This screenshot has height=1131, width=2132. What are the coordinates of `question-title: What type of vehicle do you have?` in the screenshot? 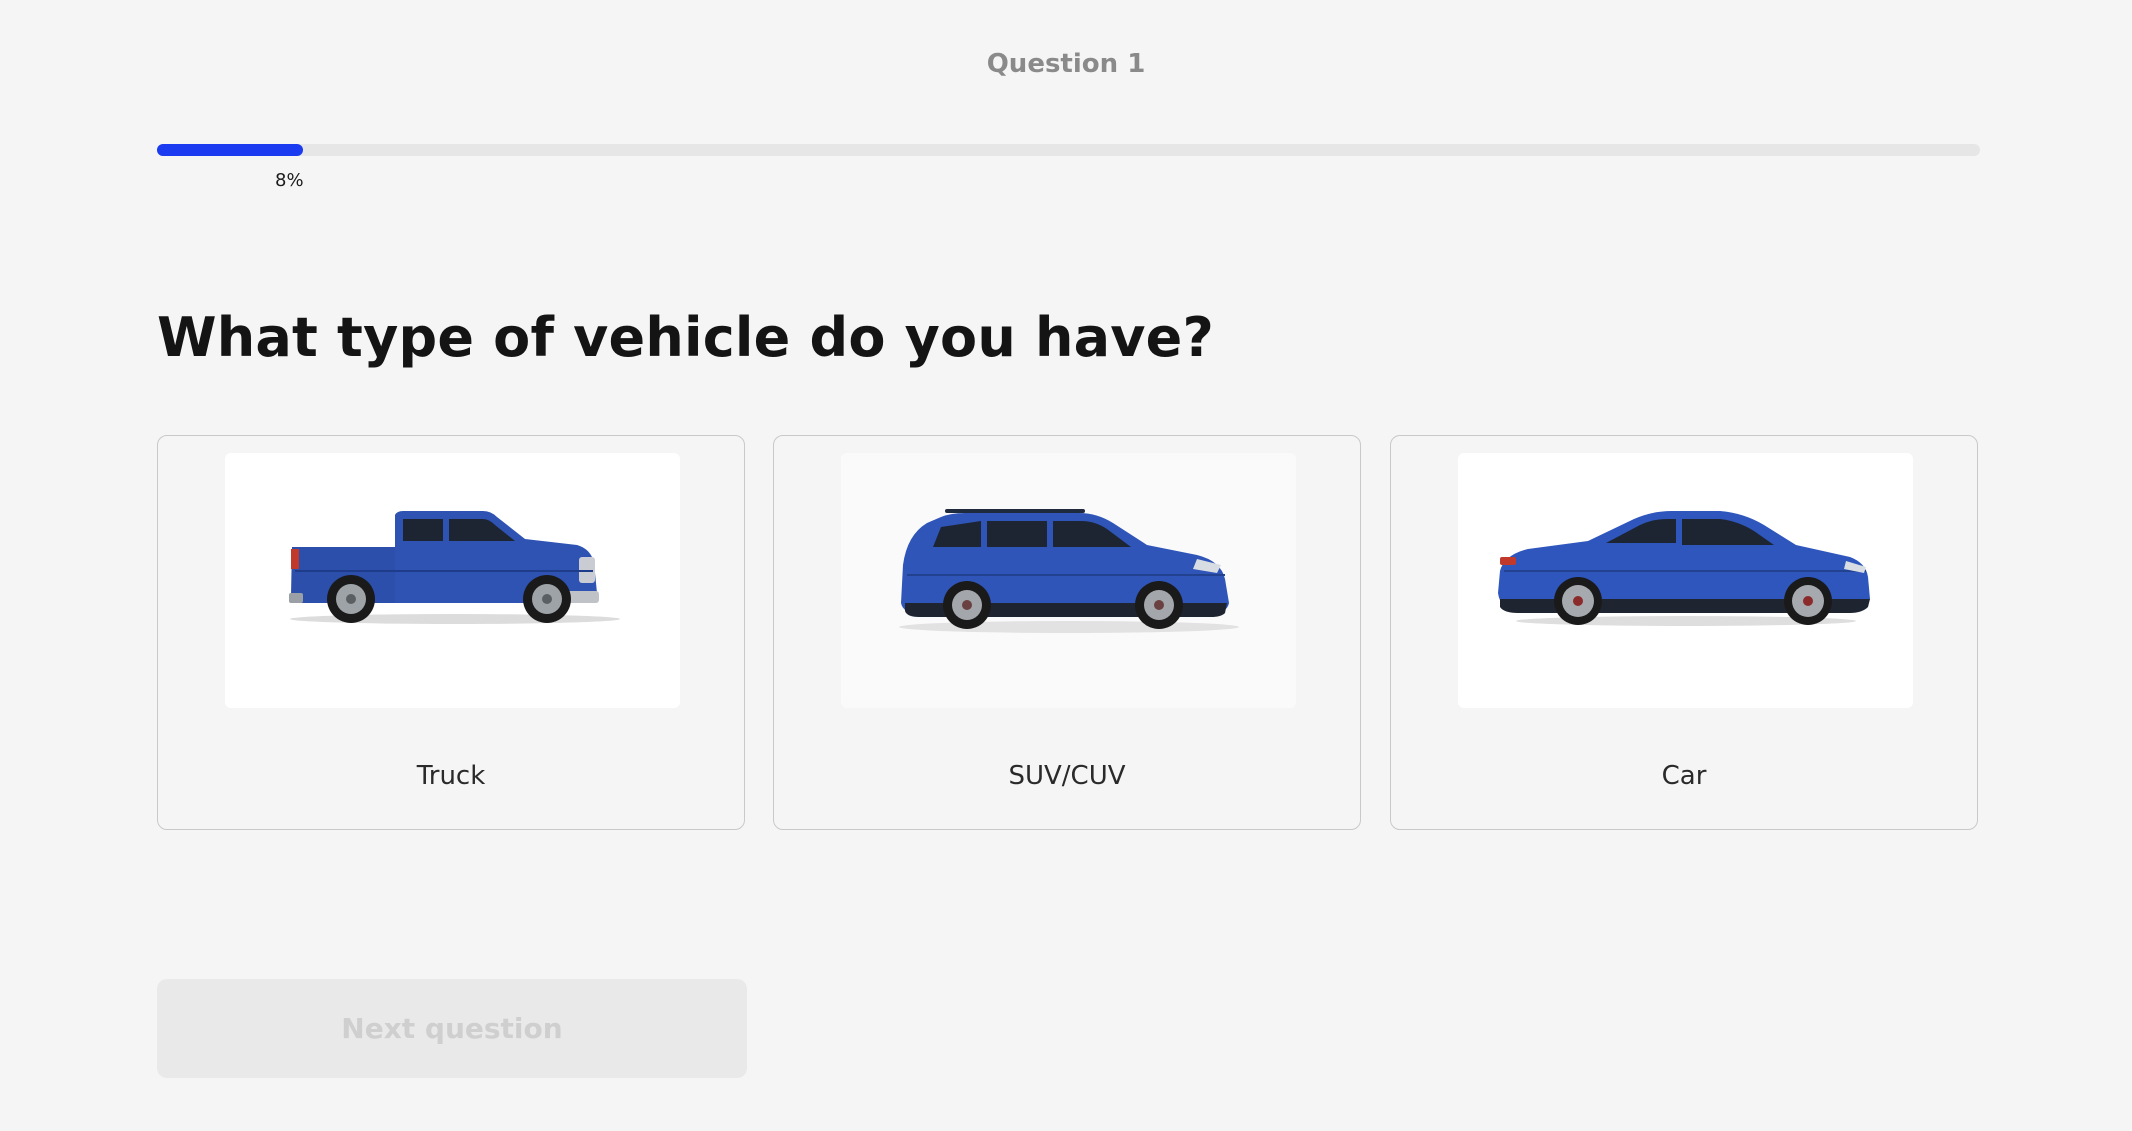 It's located at (685, 337).